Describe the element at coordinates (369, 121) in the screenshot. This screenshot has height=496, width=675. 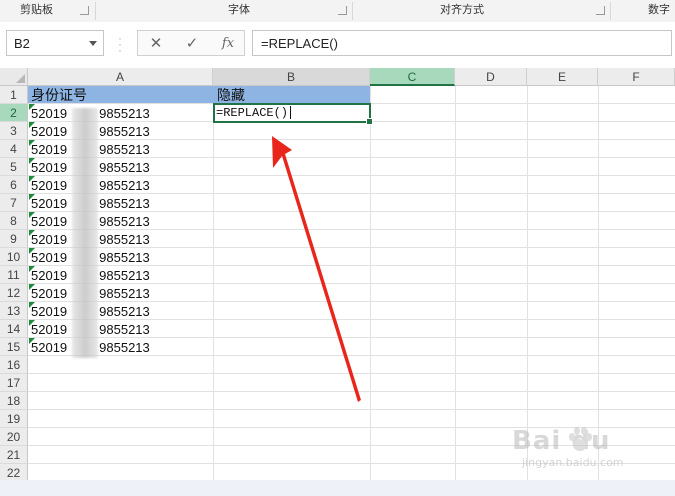
I see `fill-handle` at that location.